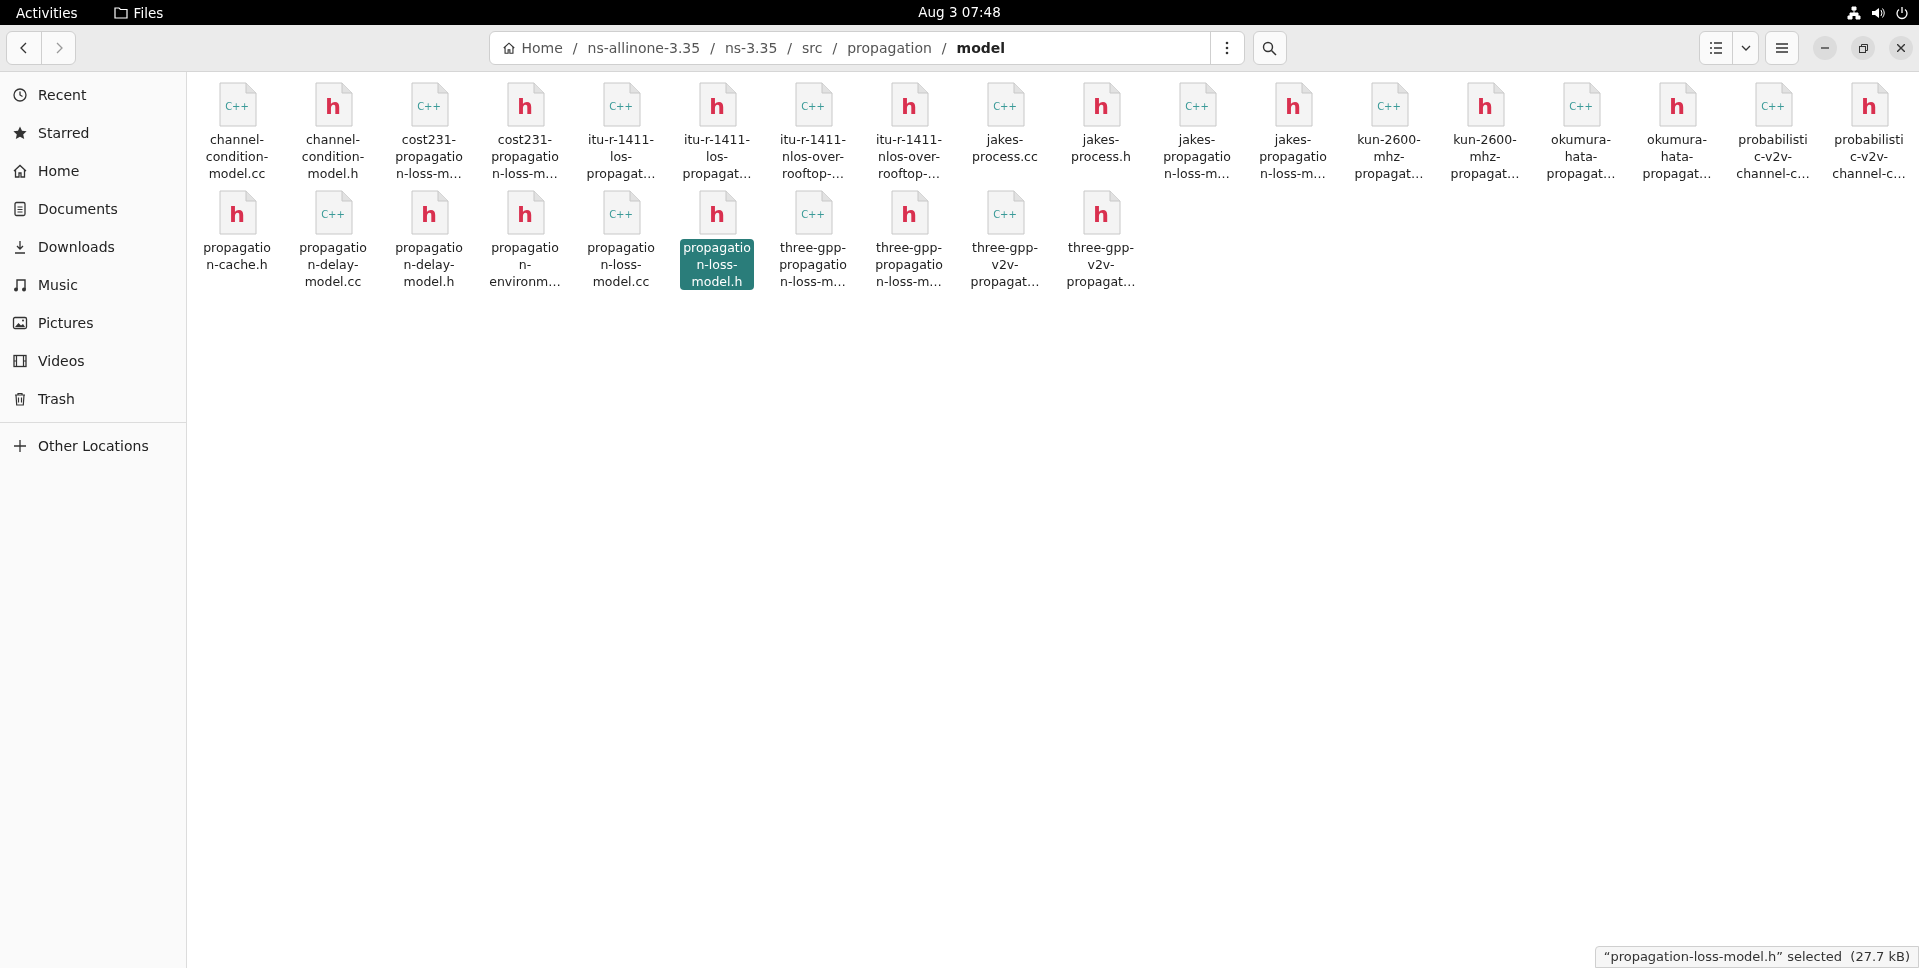 The height and width of the screenshot is (968, 1919). I want to click on restore-icon, so click(1863, 48).